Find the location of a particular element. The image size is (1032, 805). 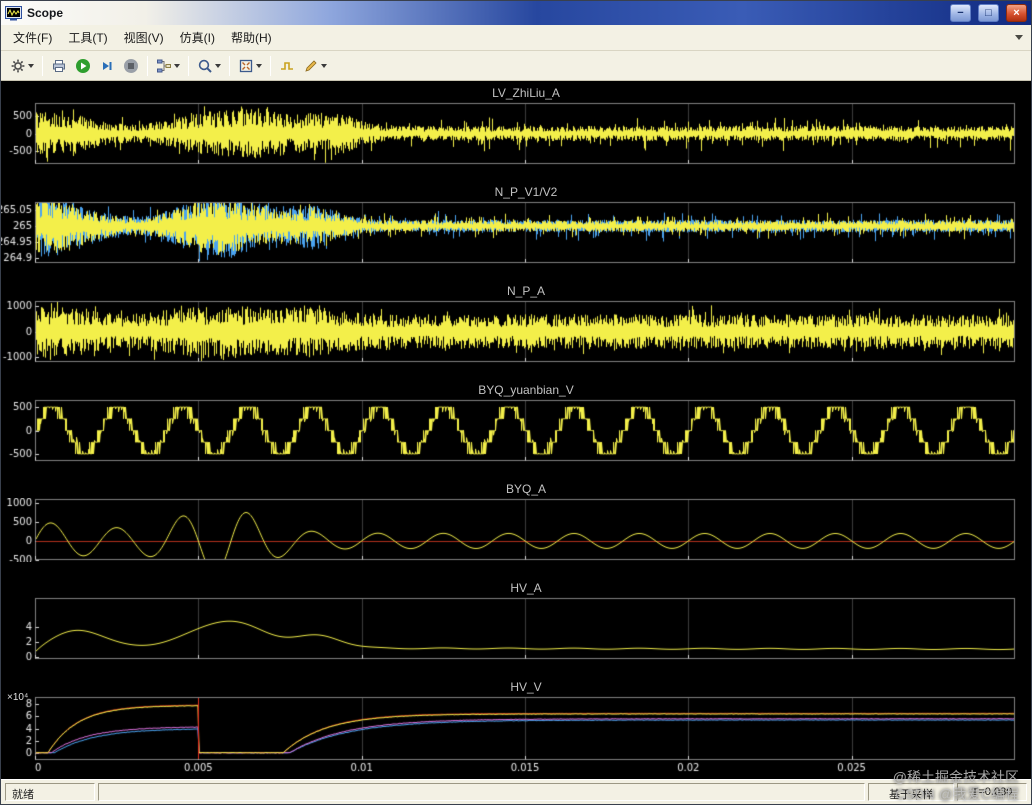

plot-block-n-p-a: N_P_A is located at coordinates (516, 324).